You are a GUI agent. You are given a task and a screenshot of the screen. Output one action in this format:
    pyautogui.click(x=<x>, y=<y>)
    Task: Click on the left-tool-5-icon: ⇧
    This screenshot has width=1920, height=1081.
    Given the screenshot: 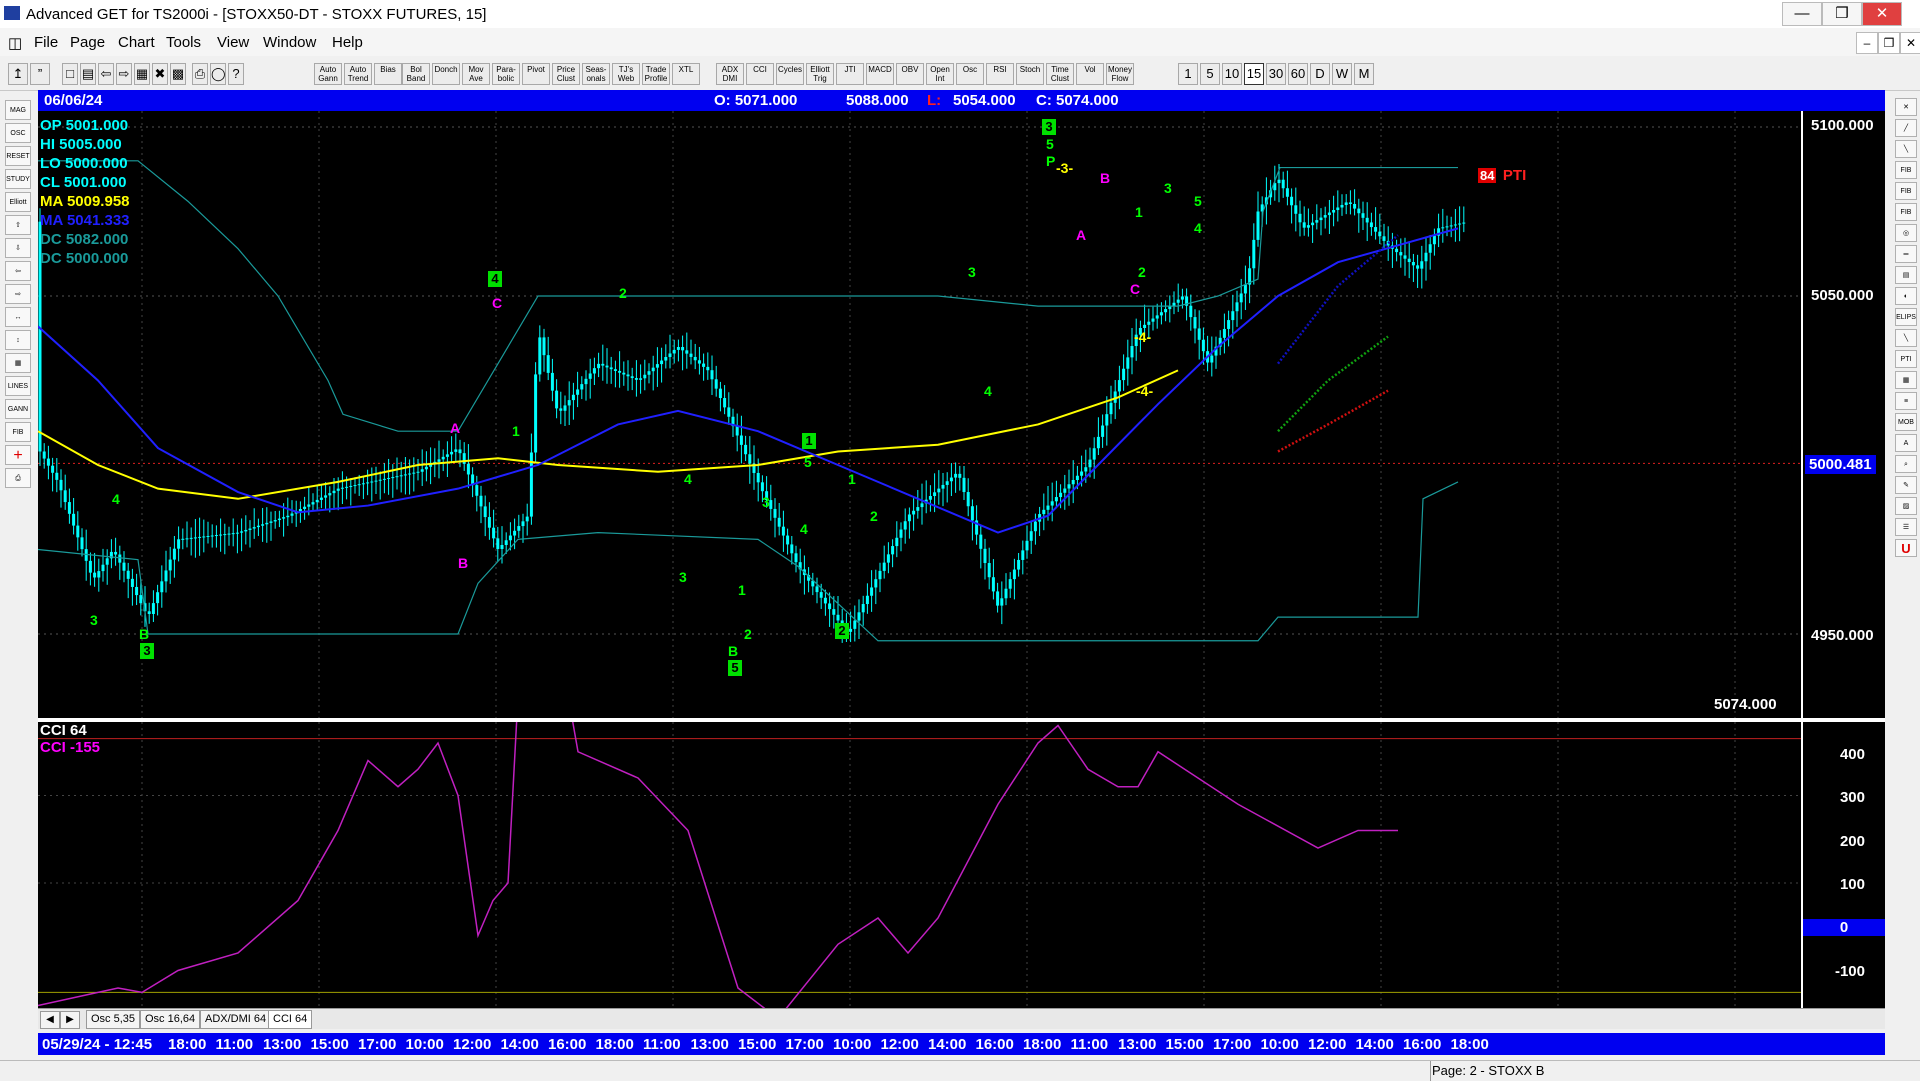 What is the action you would take?
    pyautogui.click(x=18, y=225)
    